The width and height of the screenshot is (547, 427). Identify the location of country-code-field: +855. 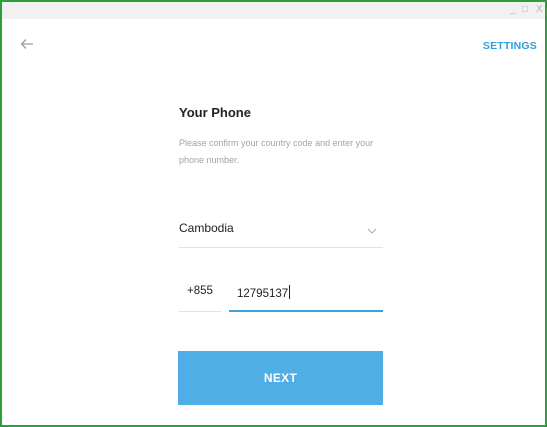
(200, 294).